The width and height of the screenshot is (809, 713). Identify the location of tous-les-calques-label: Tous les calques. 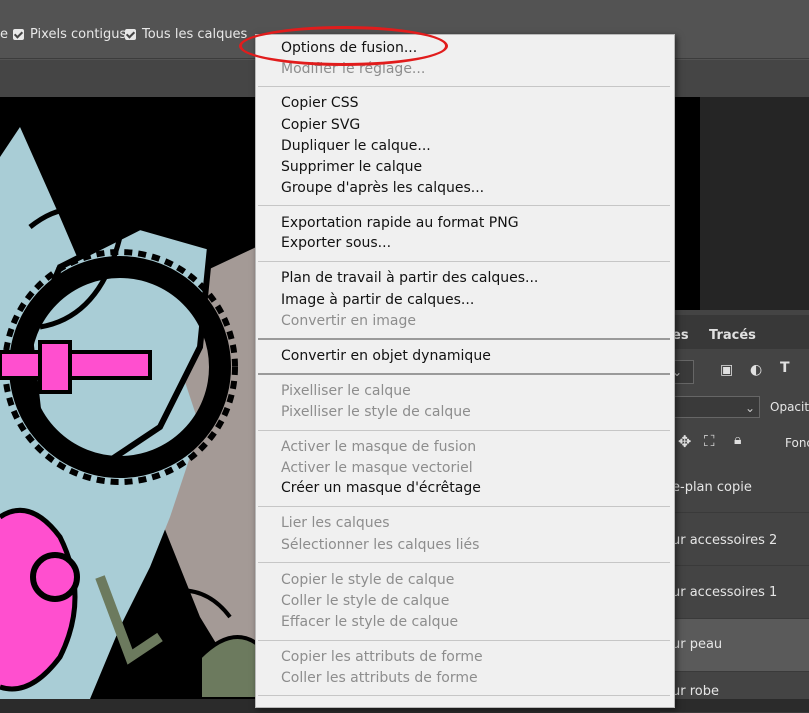
(195, 34).